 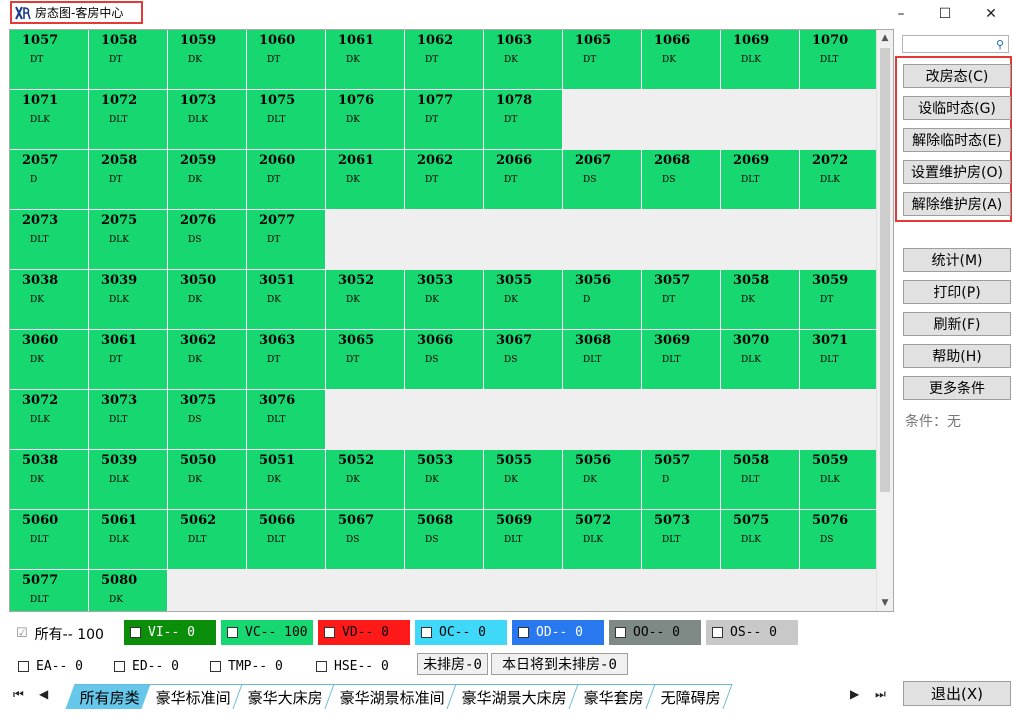 I want to click on room-cell: 3071 DLT, so click(x=839, y=360).